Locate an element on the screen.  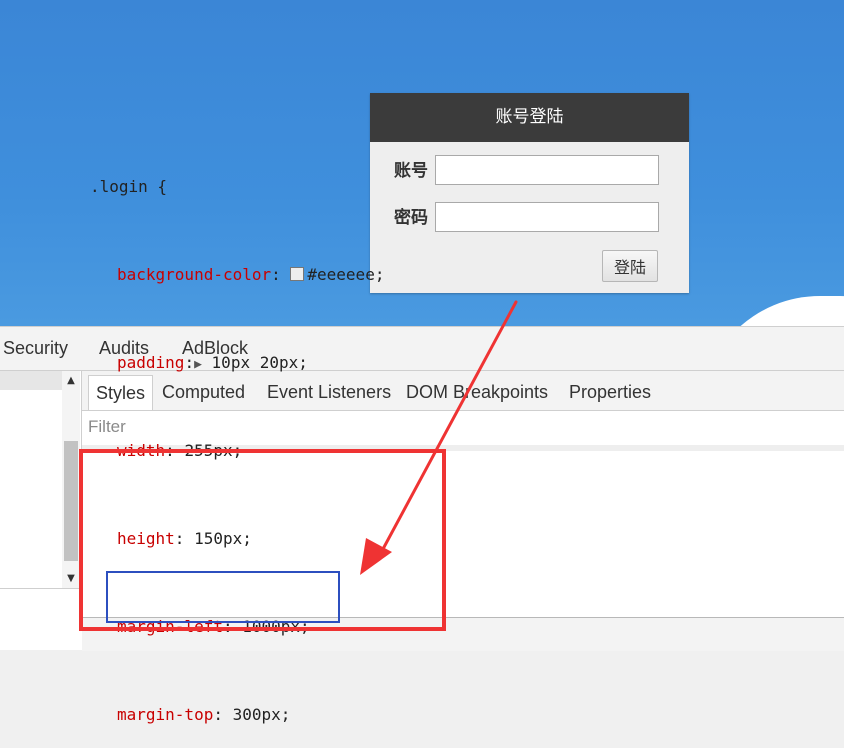
vertical-scrollbar: ▲ ▼ is located at coordinates (71, 479).